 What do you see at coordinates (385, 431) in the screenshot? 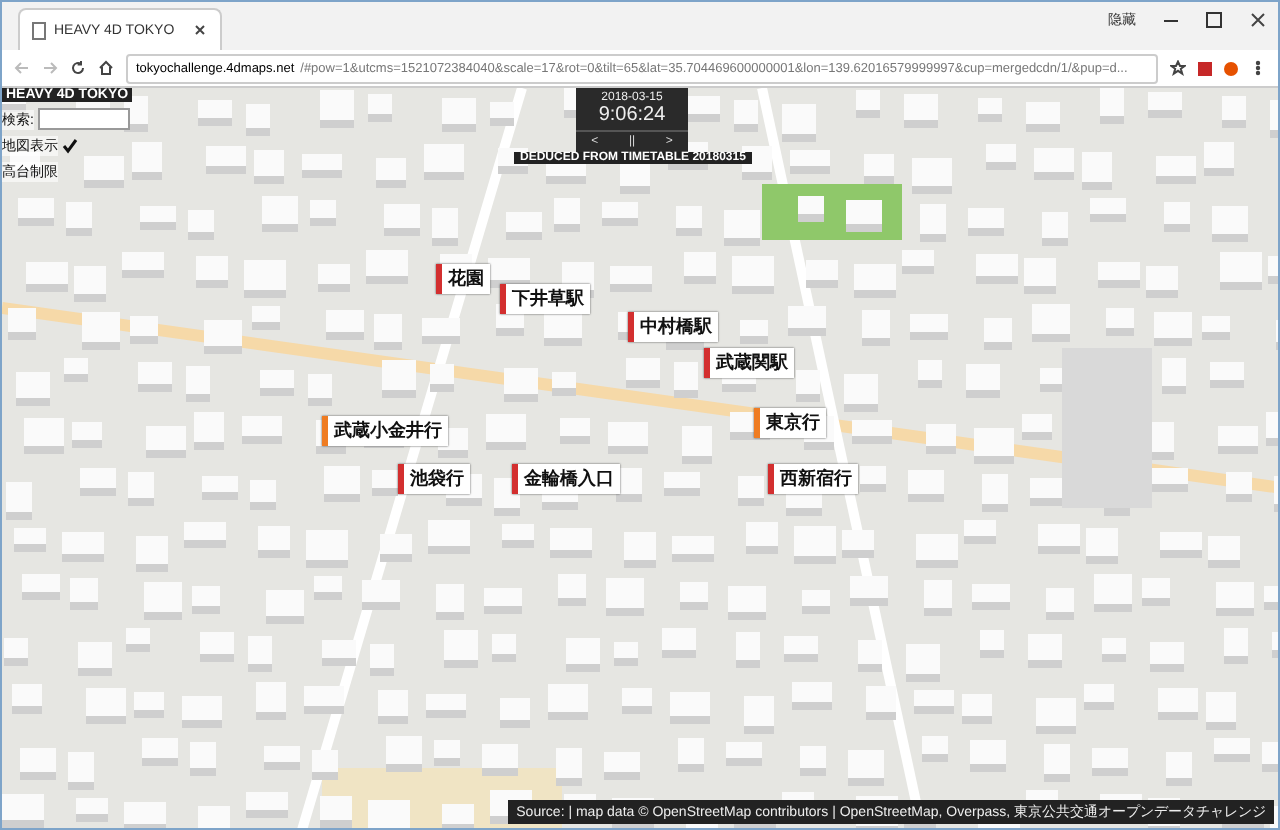
I see `train-label: 武蔵小金井行` at bounding box center [385, 431].